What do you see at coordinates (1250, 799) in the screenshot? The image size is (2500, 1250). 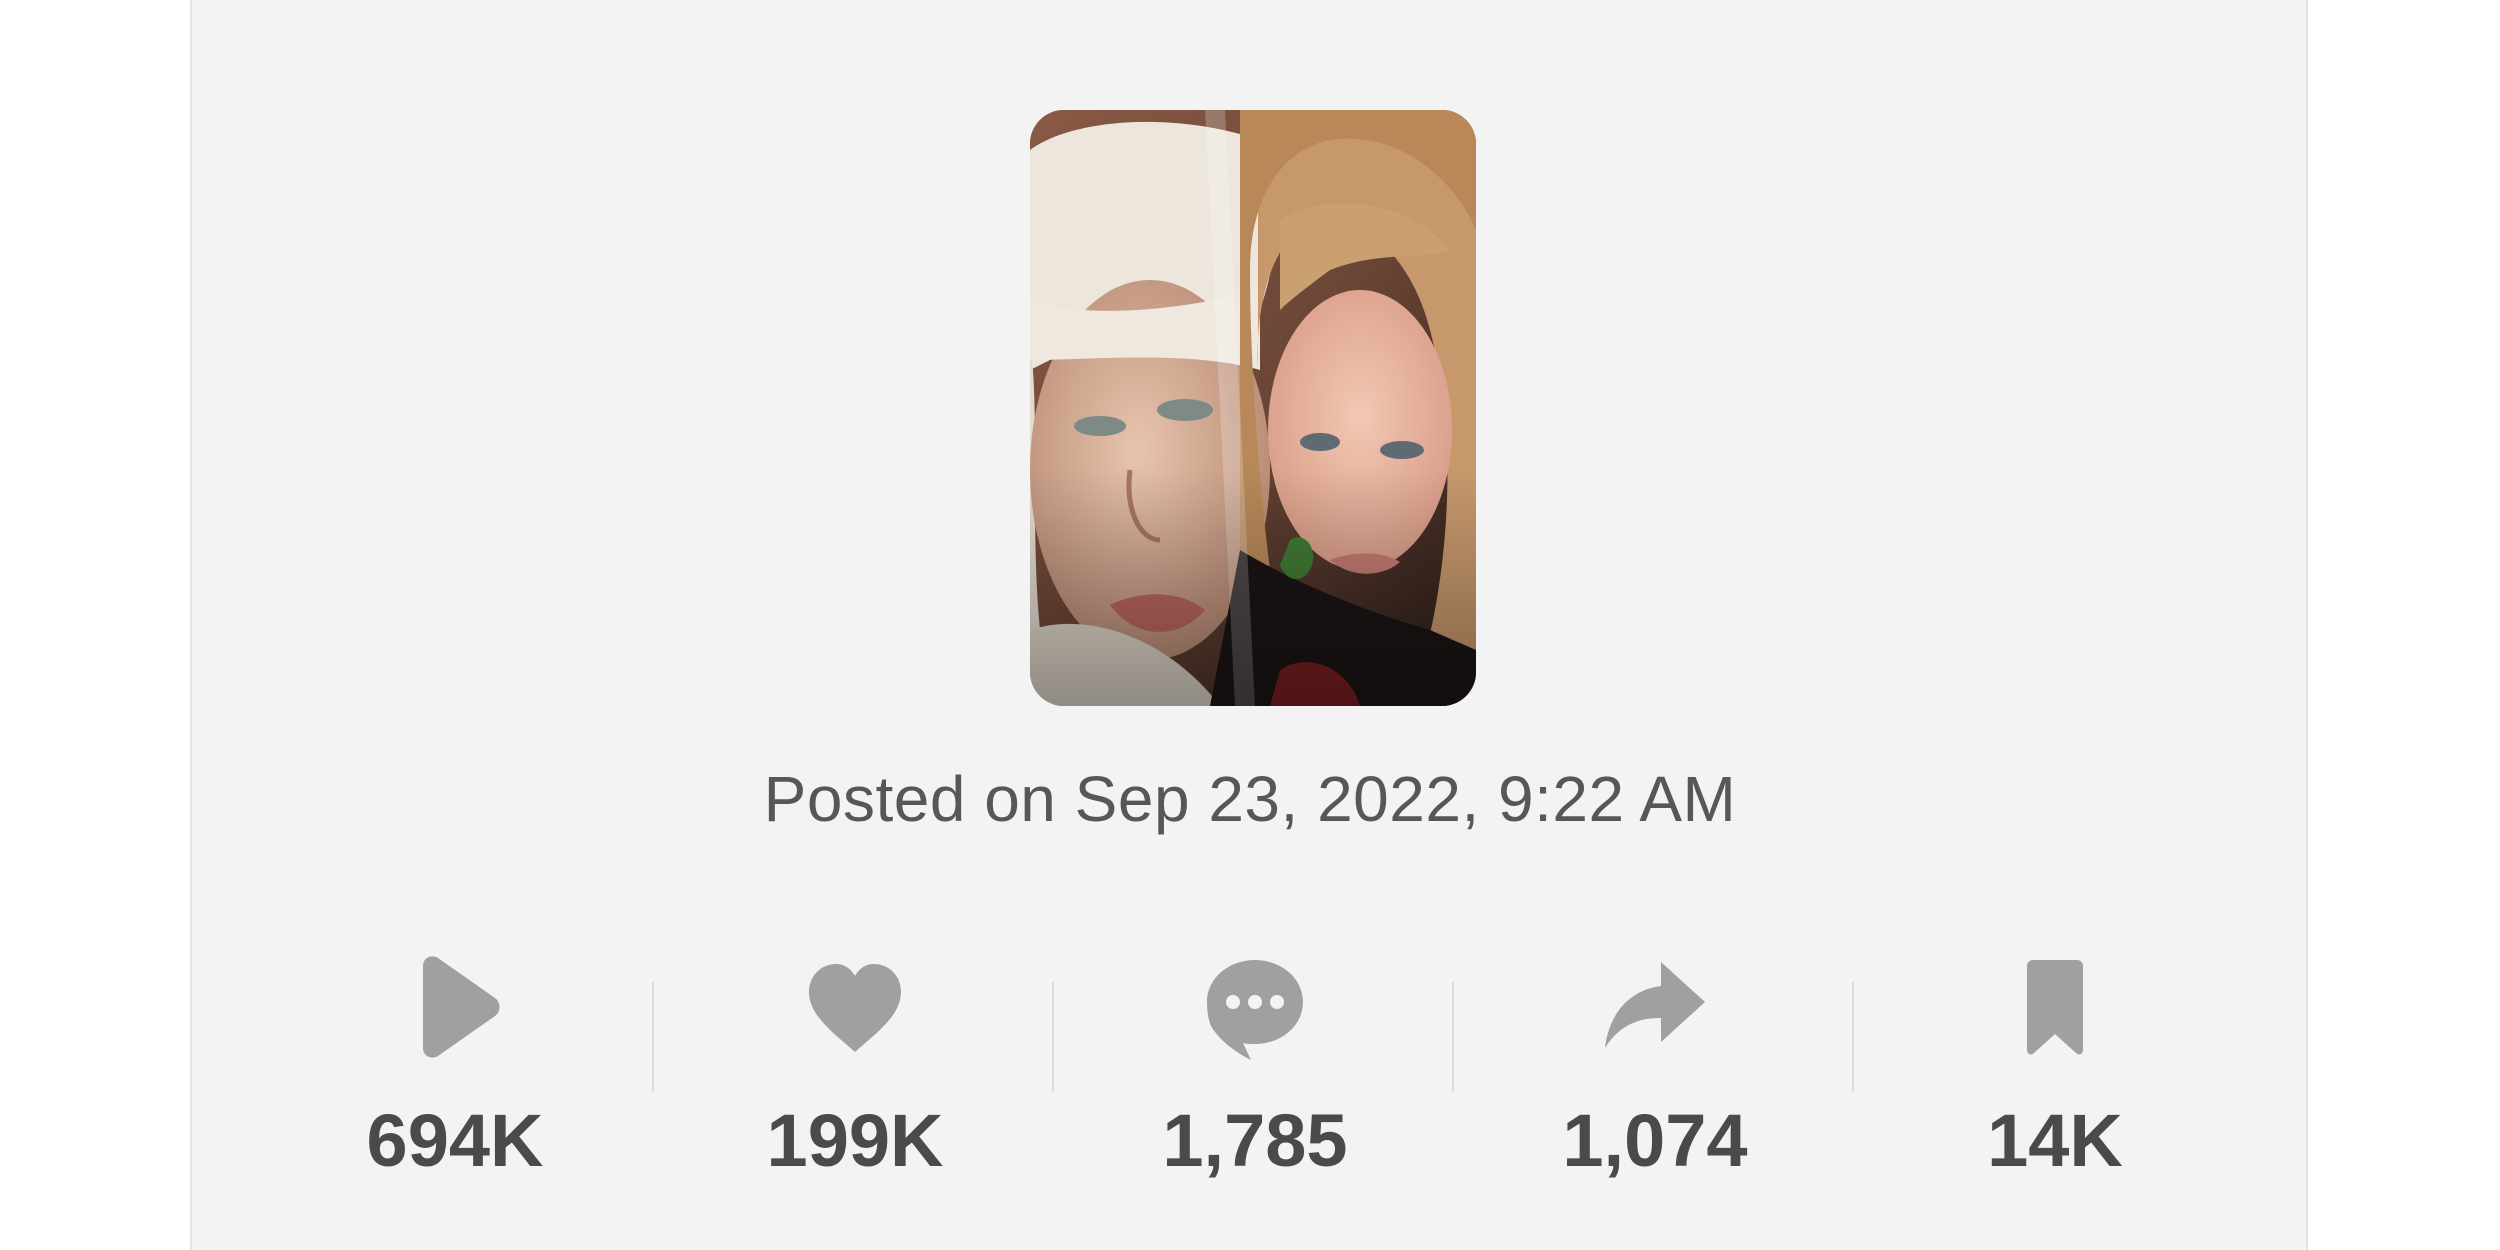 I see `posted-date: Posted on Sep 23, 2022, 9:22 AM` at bounding box center [1250, 799].